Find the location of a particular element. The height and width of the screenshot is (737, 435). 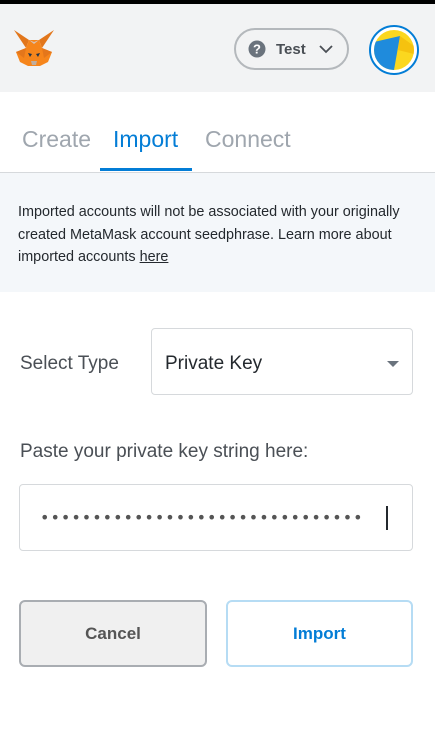

tab-bar: Create Import Connect is located at coordinates (217, 132).